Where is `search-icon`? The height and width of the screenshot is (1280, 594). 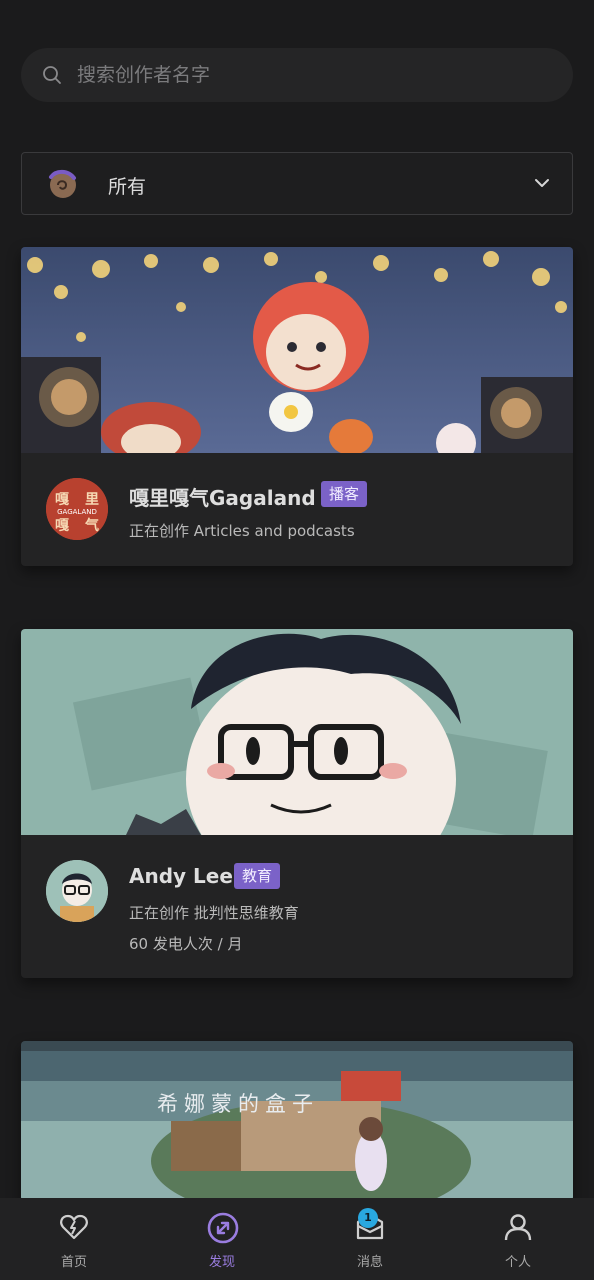 search-icon is located at coordinates (52, 75).